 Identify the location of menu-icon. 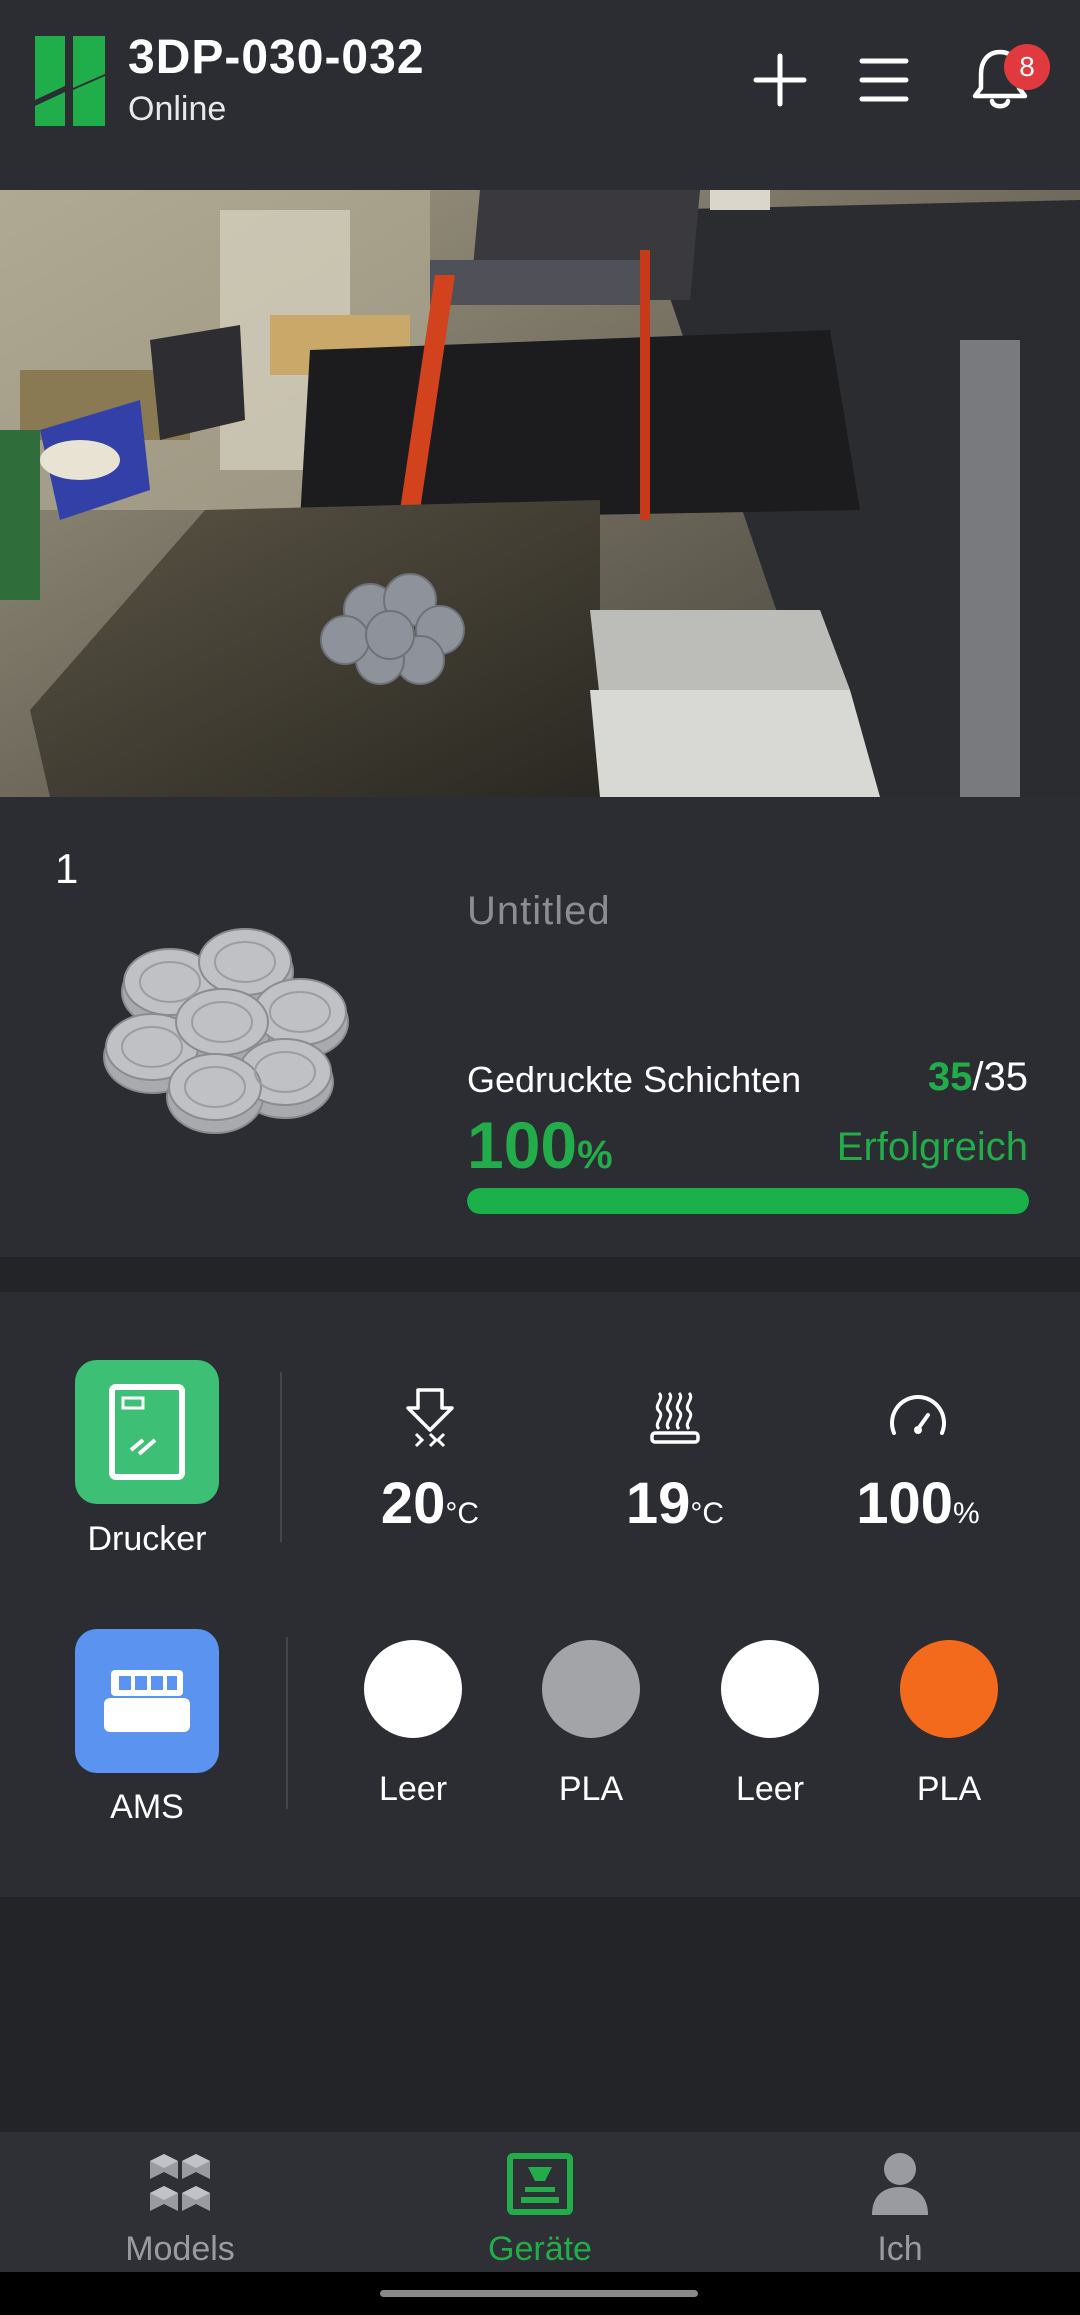
(884, 80).